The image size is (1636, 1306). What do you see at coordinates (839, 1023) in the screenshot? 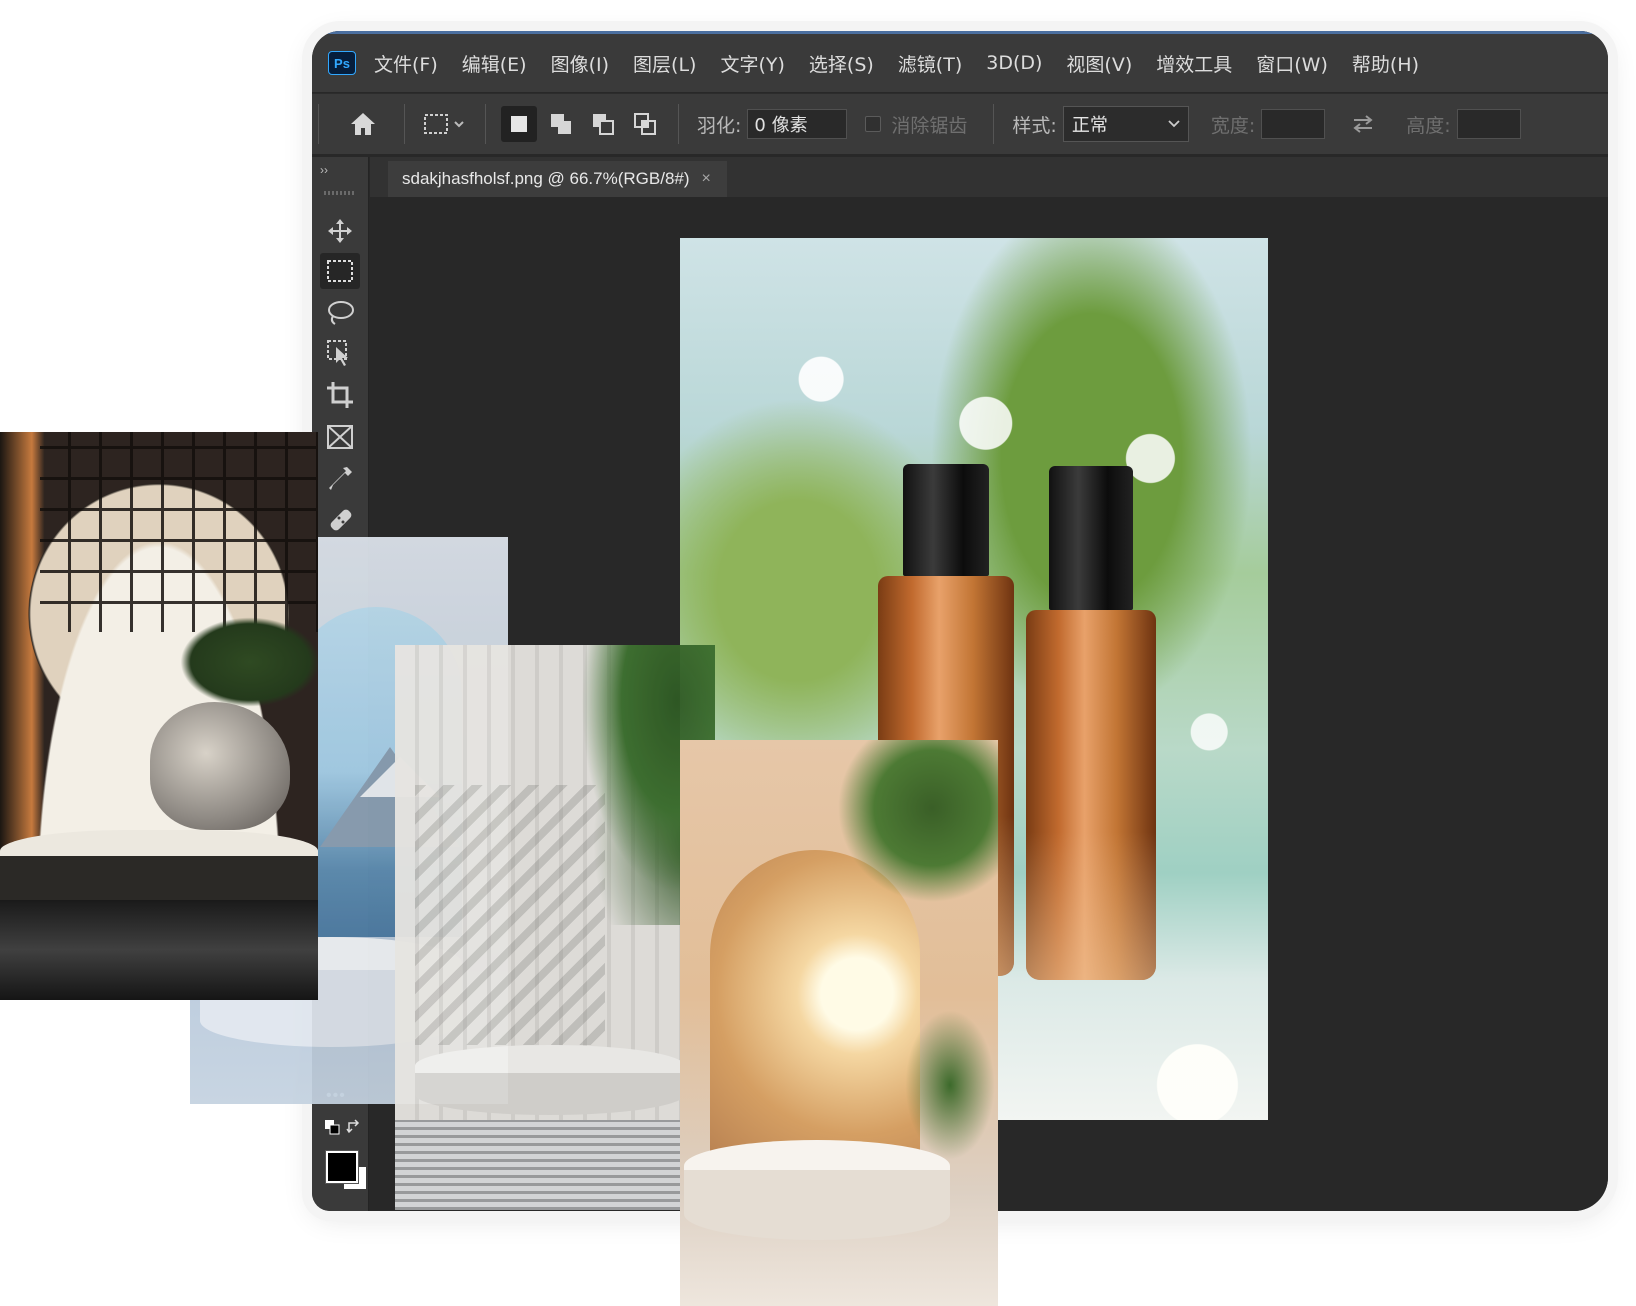
I see `template-image-warm-arch` at bounding box center [839, 1023].